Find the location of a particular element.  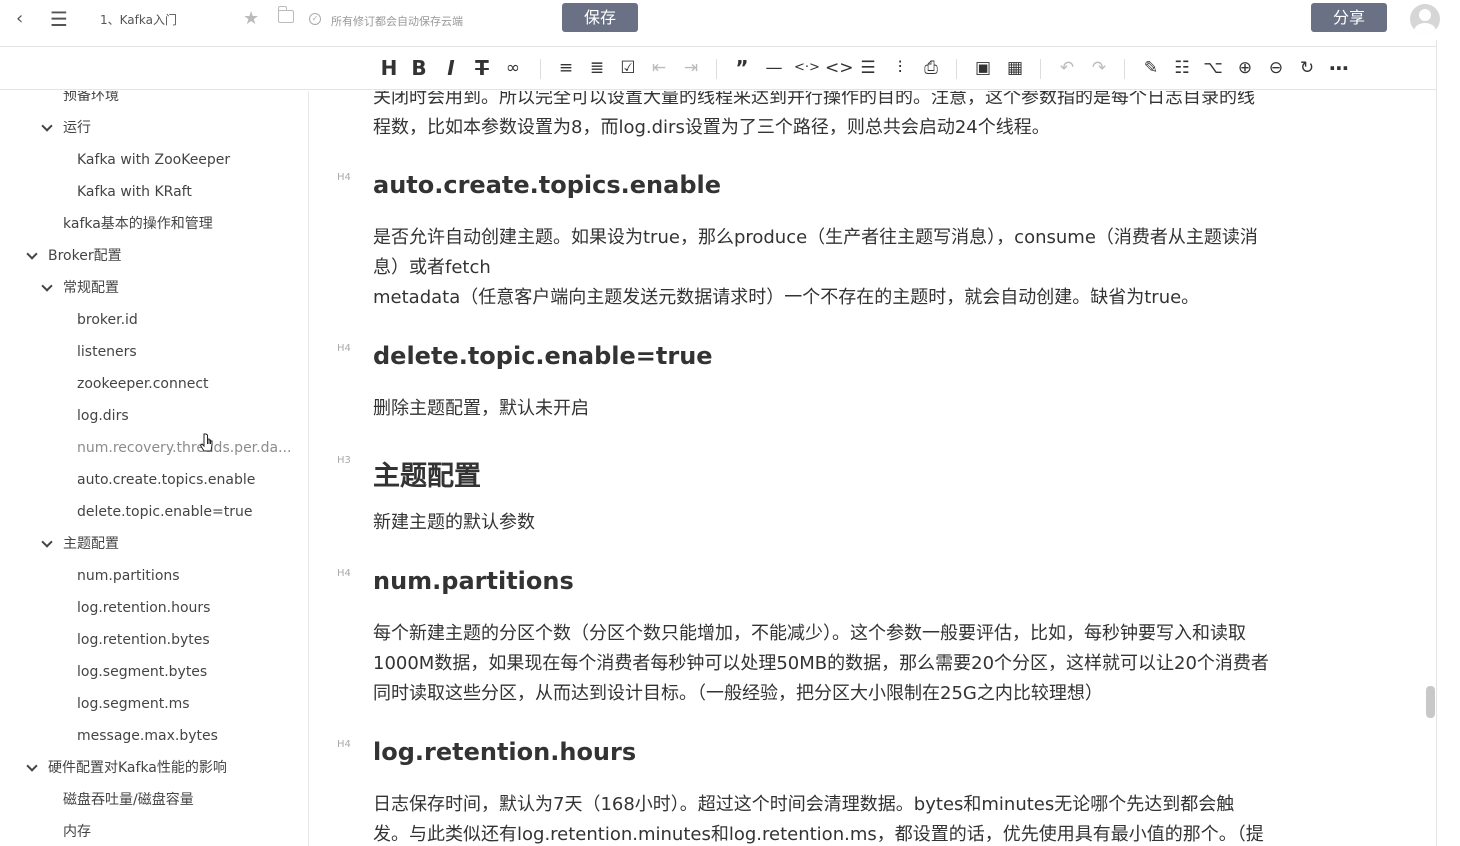

check-circle-icon: ✓ is located at coordinates (315, 19).